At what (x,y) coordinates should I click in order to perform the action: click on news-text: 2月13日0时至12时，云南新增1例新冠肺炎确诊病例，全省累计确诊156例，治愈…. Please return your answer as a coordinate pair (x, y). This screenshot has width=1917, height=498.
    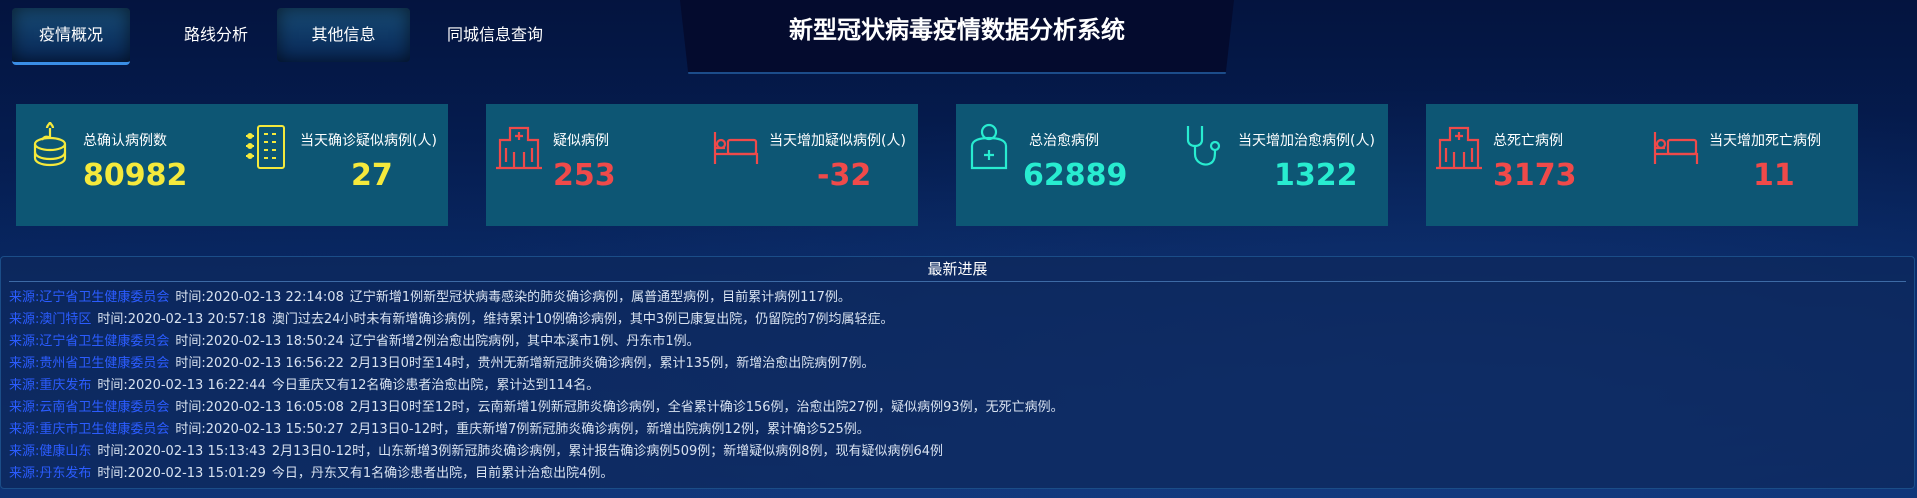
    Looking at the image, I should click on (706, 407).